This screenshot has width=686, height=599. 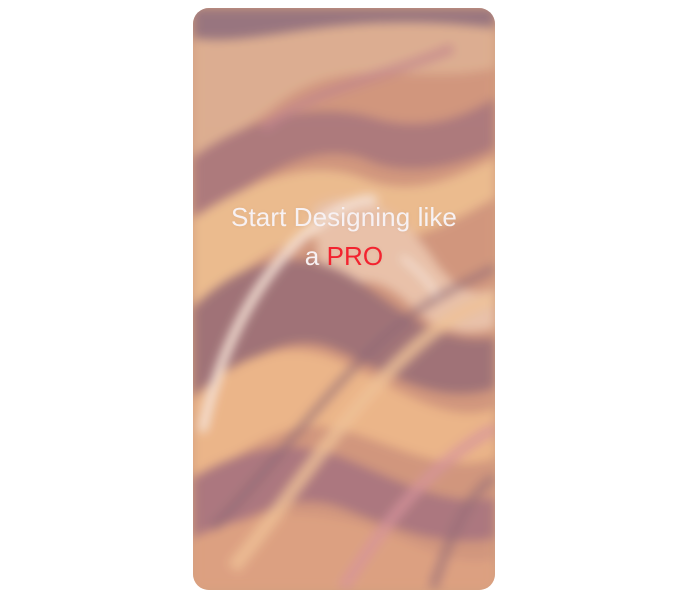 What do you see at coordinates (312, 256) in the screenshot?
I see `headline-prefix: a` at bounding box center [312, 256].